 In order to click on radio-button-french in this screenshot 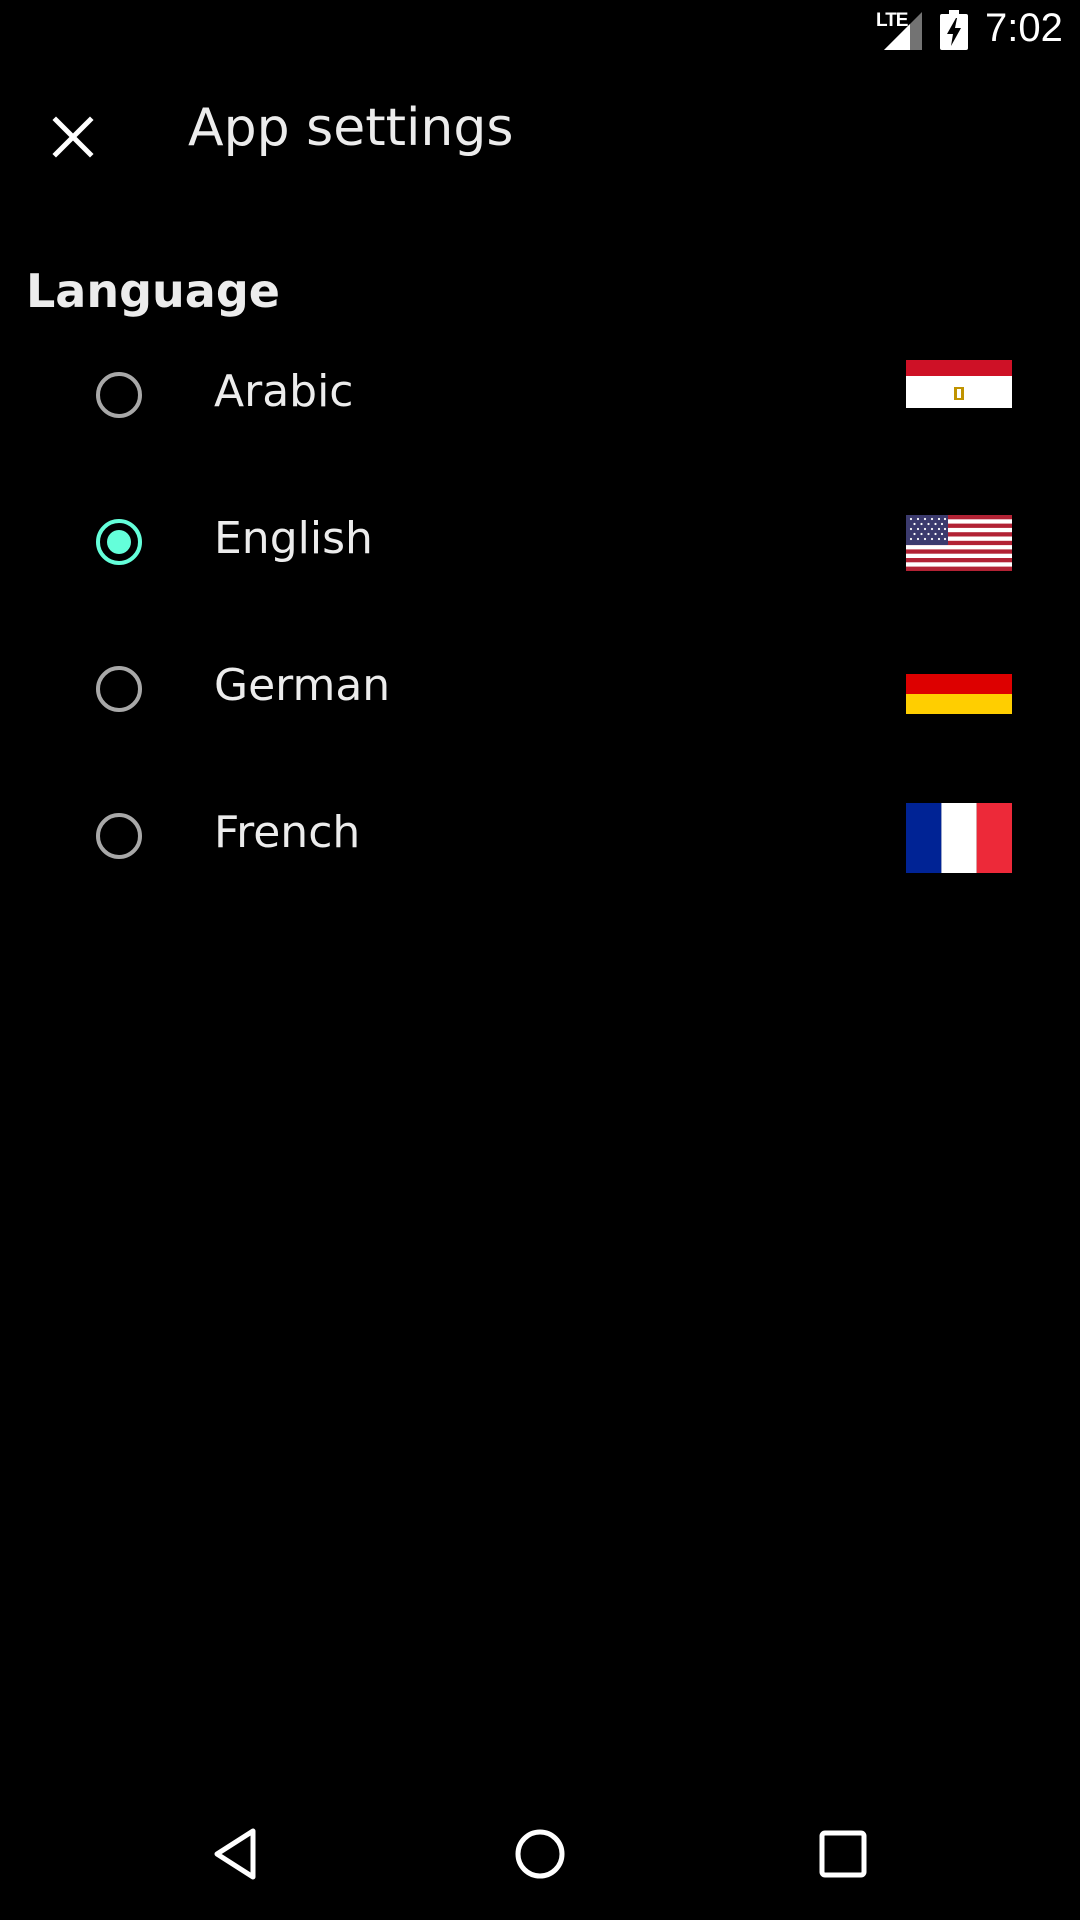, I will do `click(119, 836)`.